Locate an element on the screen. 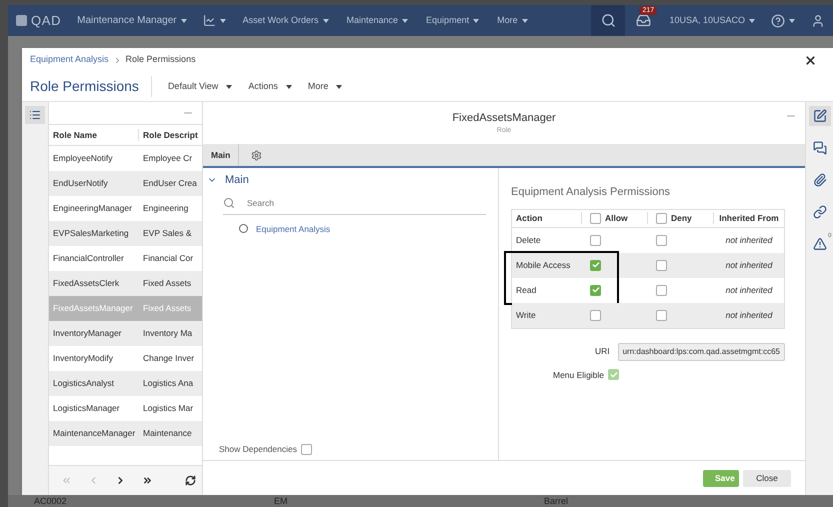 Image resolution: width=833 pixels, height=507 pixels. breadcrumb-current: Role Permissions is located at coordinates (161, 59).